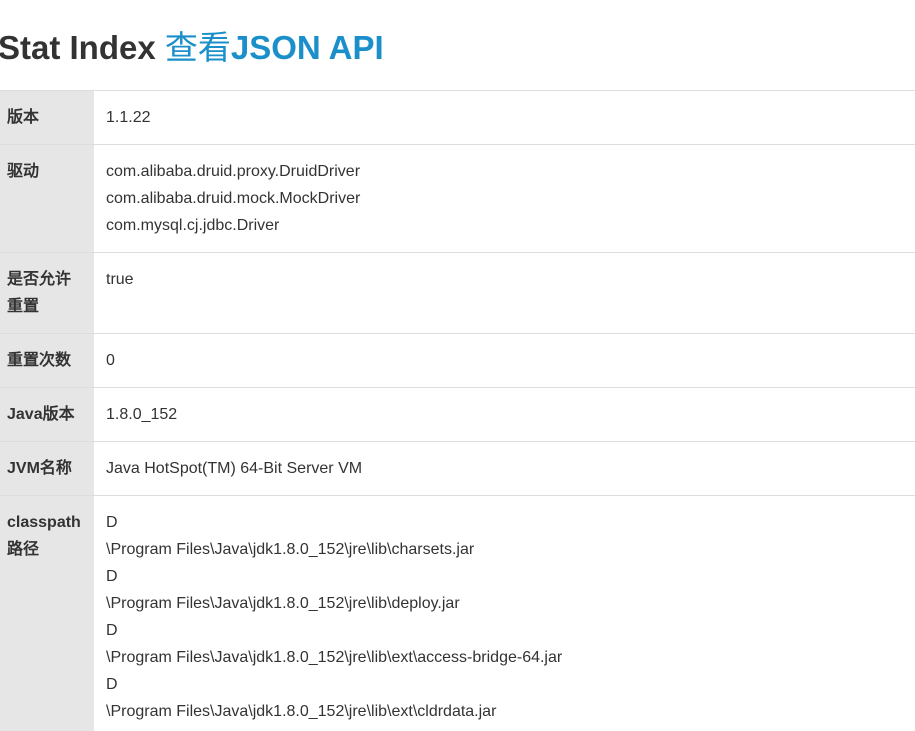 This screenshot has height=731, width=915. What do you see at coordinates (78, 47) in the screenshot?
I see `page-title-text: Stat Index` at bounding box center [78, 47].